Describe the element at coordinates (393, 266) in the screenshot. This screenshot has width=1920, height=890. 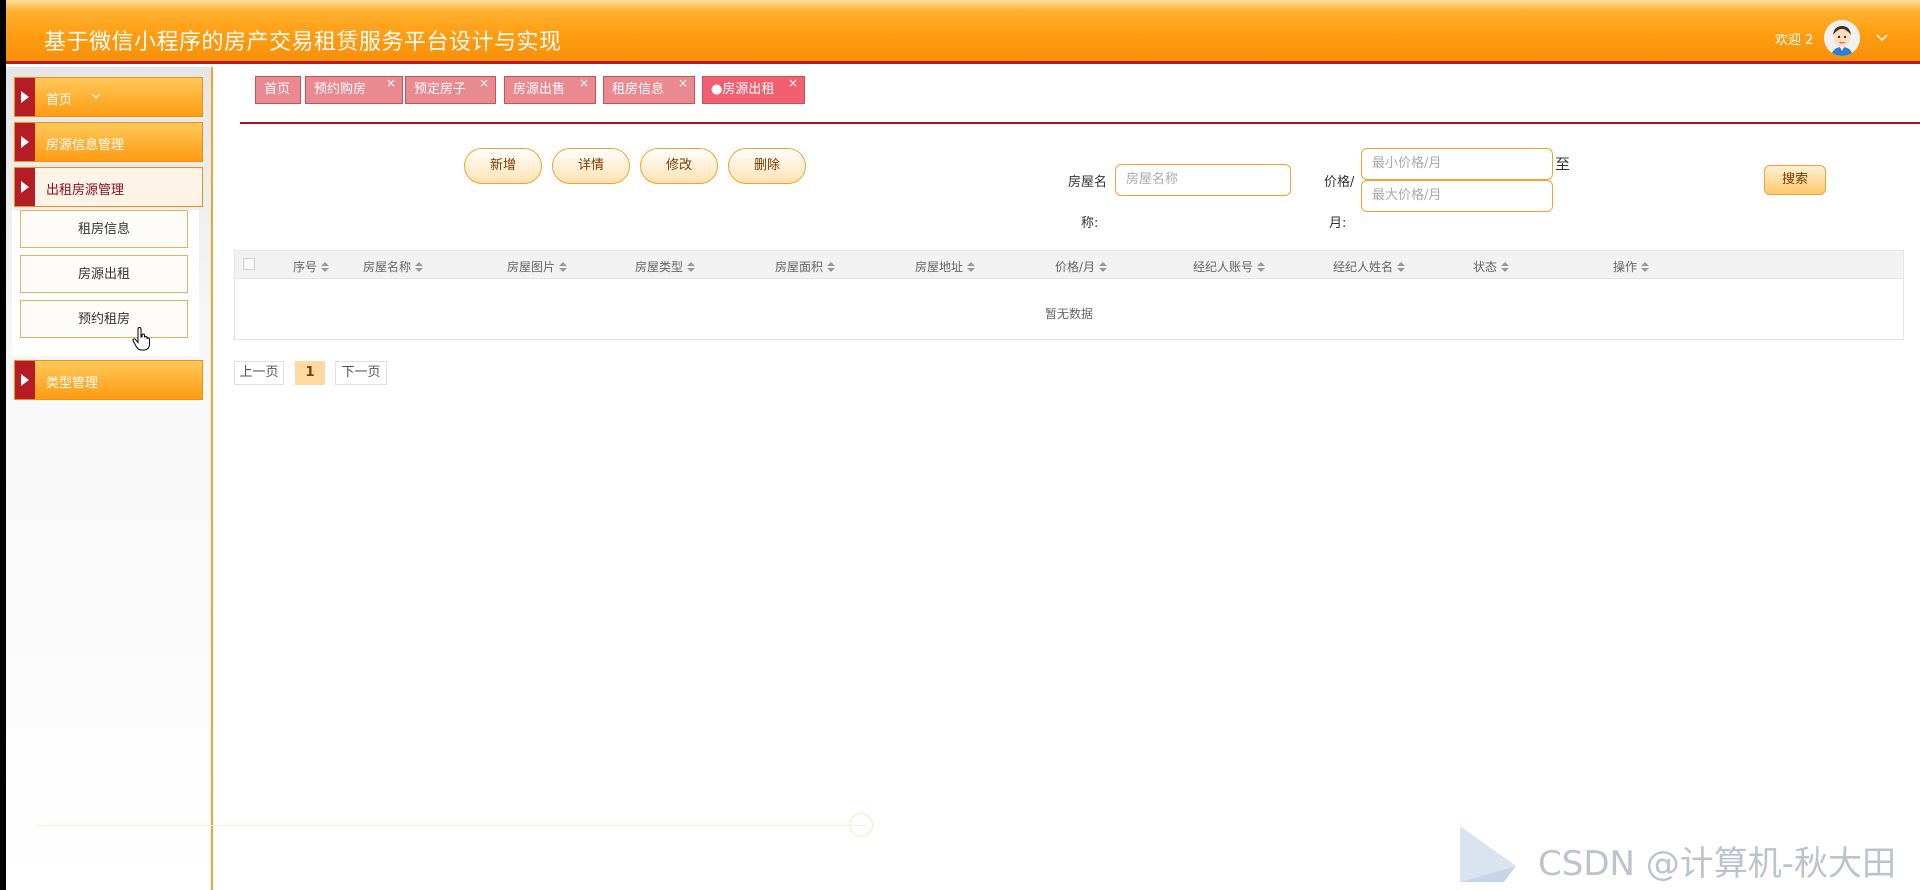
I see `column-header: 房屋名称` at that location.